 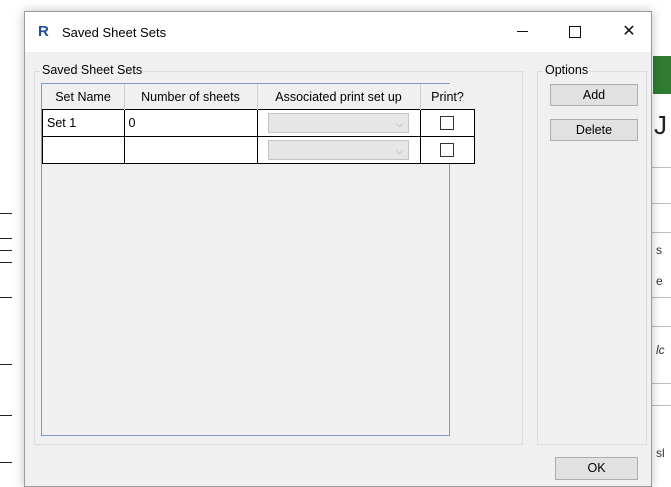 What do you see at coordinates (83, 97) in the screenshot?
I see `column-header-set-name: Set Name` at bounding box center [83, 97].